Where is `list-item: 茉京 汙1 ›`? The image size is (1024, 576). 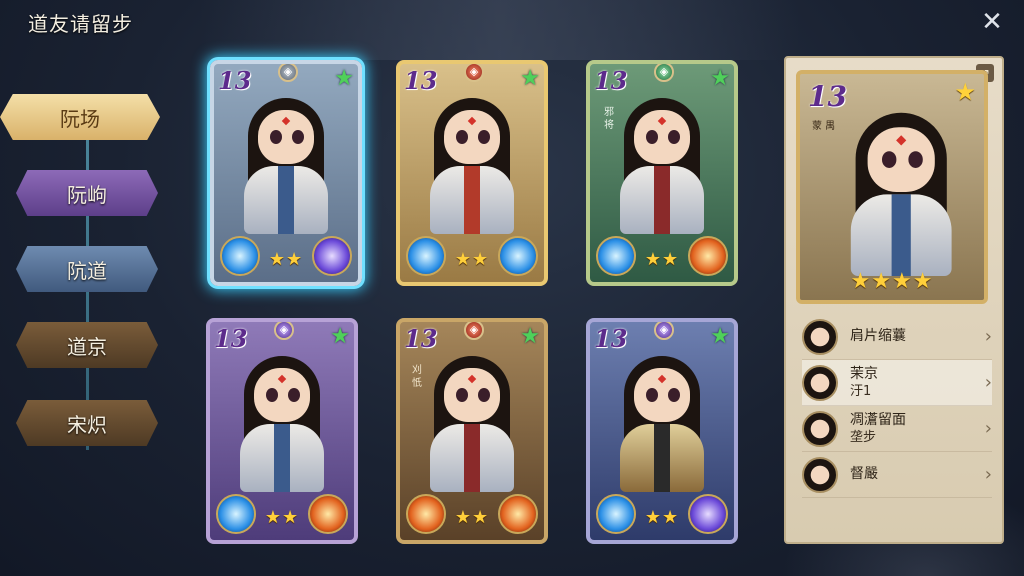
list-item: 茉京 汙1 › is located at coordinates (897, 383).